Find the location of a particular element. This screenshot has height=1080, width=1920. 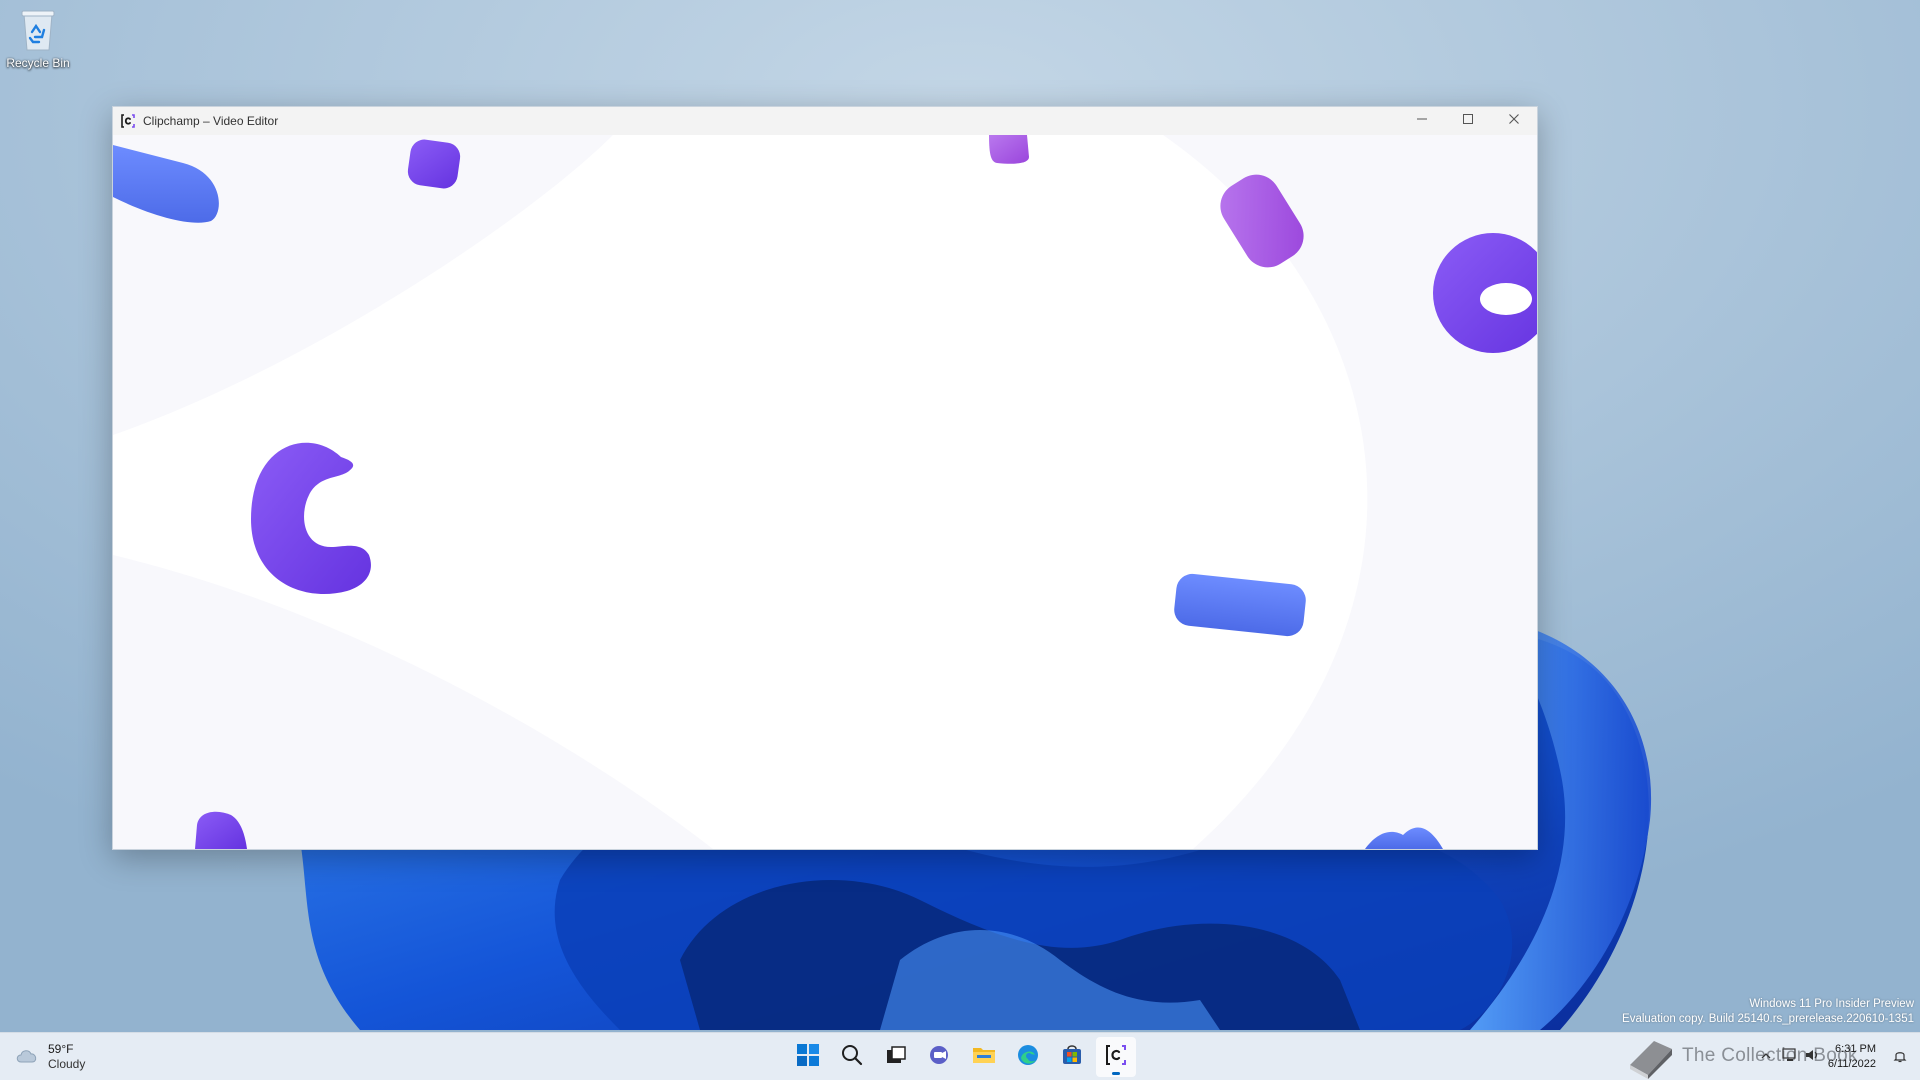

taskbar-edge-button is located at coordinates (1028, 1057).